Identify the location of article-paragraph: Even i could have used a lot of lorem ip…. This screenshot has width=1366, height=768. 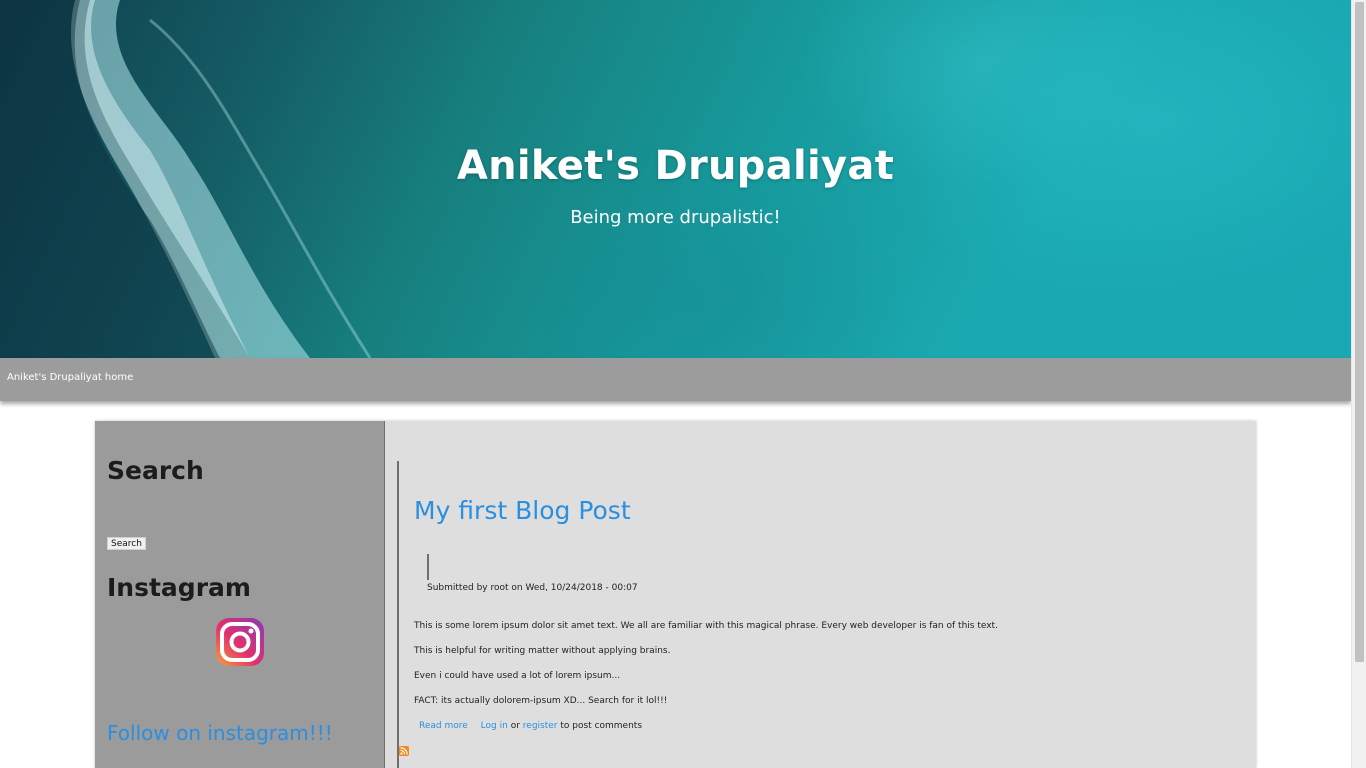
(517, 676).